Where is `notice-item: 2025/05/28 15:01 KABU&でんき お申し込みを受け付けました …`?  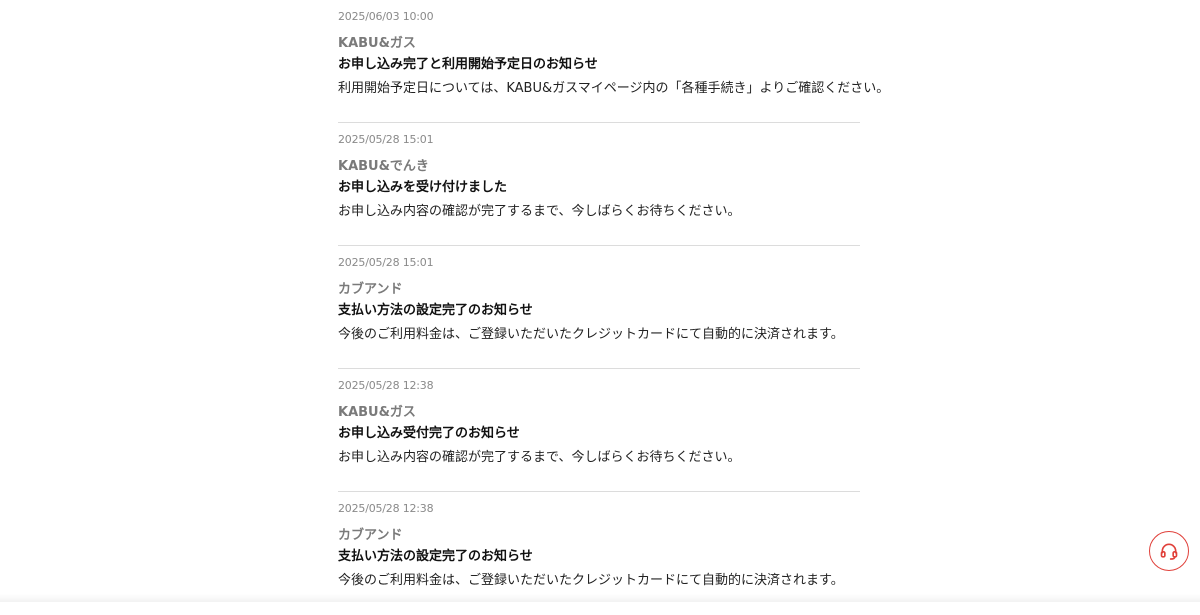
notice-item: 2025/05/28 15:01 KABU&でんき お申し込みを受け付けました … is located at coordinates (599, 184).